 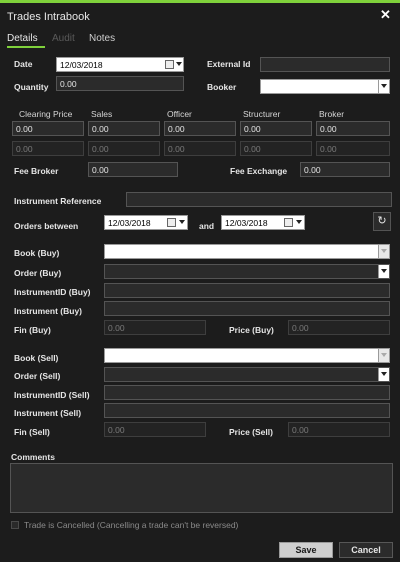 I want to click on external-id-label: External Id, so click(x=229, y=64).